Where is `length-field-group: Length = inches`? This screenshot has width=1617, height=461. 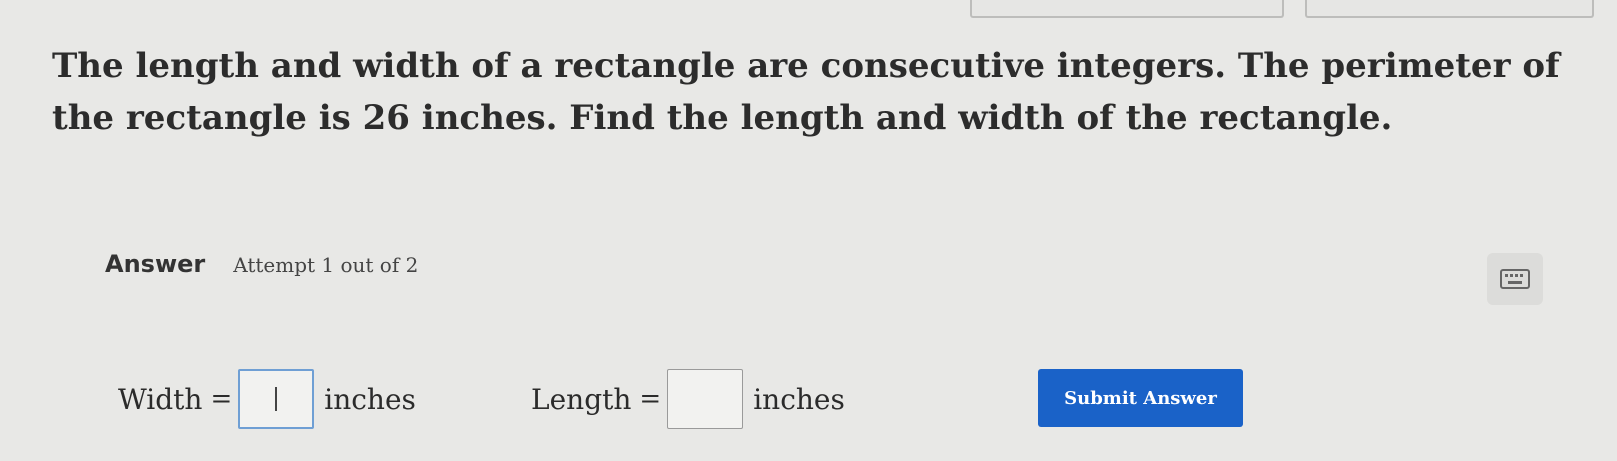
length-field-group: Length = inches is located at coordinates (688, 399).